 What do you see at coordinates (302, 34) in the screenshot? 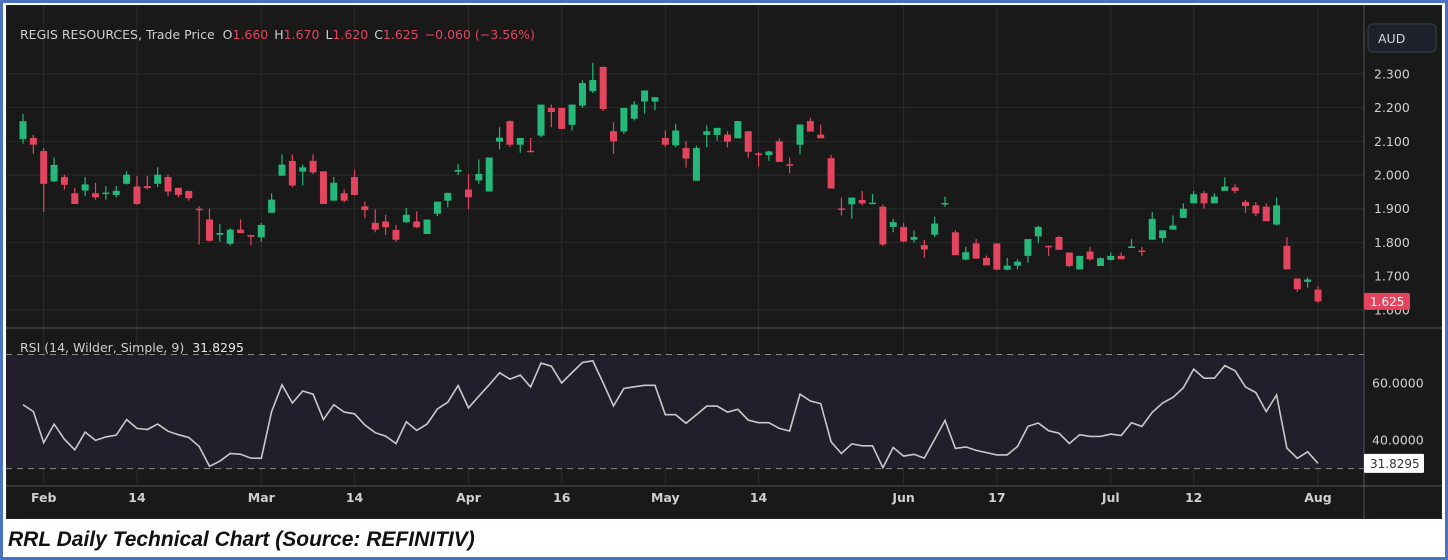
I see `high-value: 1.670` at bounding box center [302, 34].